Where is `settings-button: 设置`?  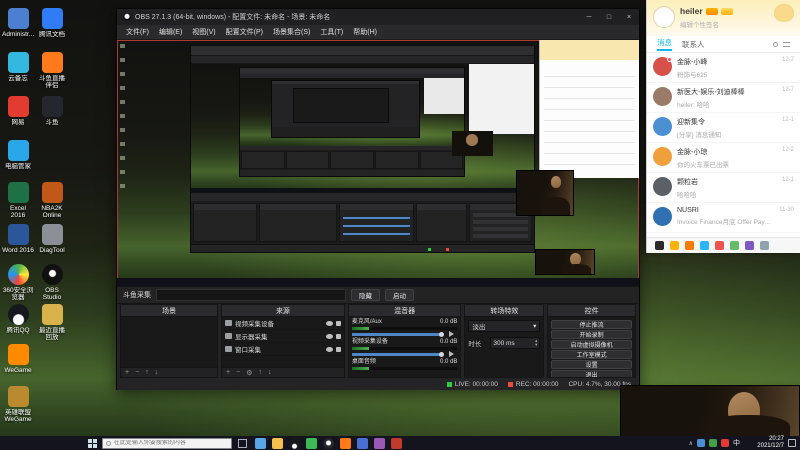
settings-button: 设置 is located at coordinates (591, 364).